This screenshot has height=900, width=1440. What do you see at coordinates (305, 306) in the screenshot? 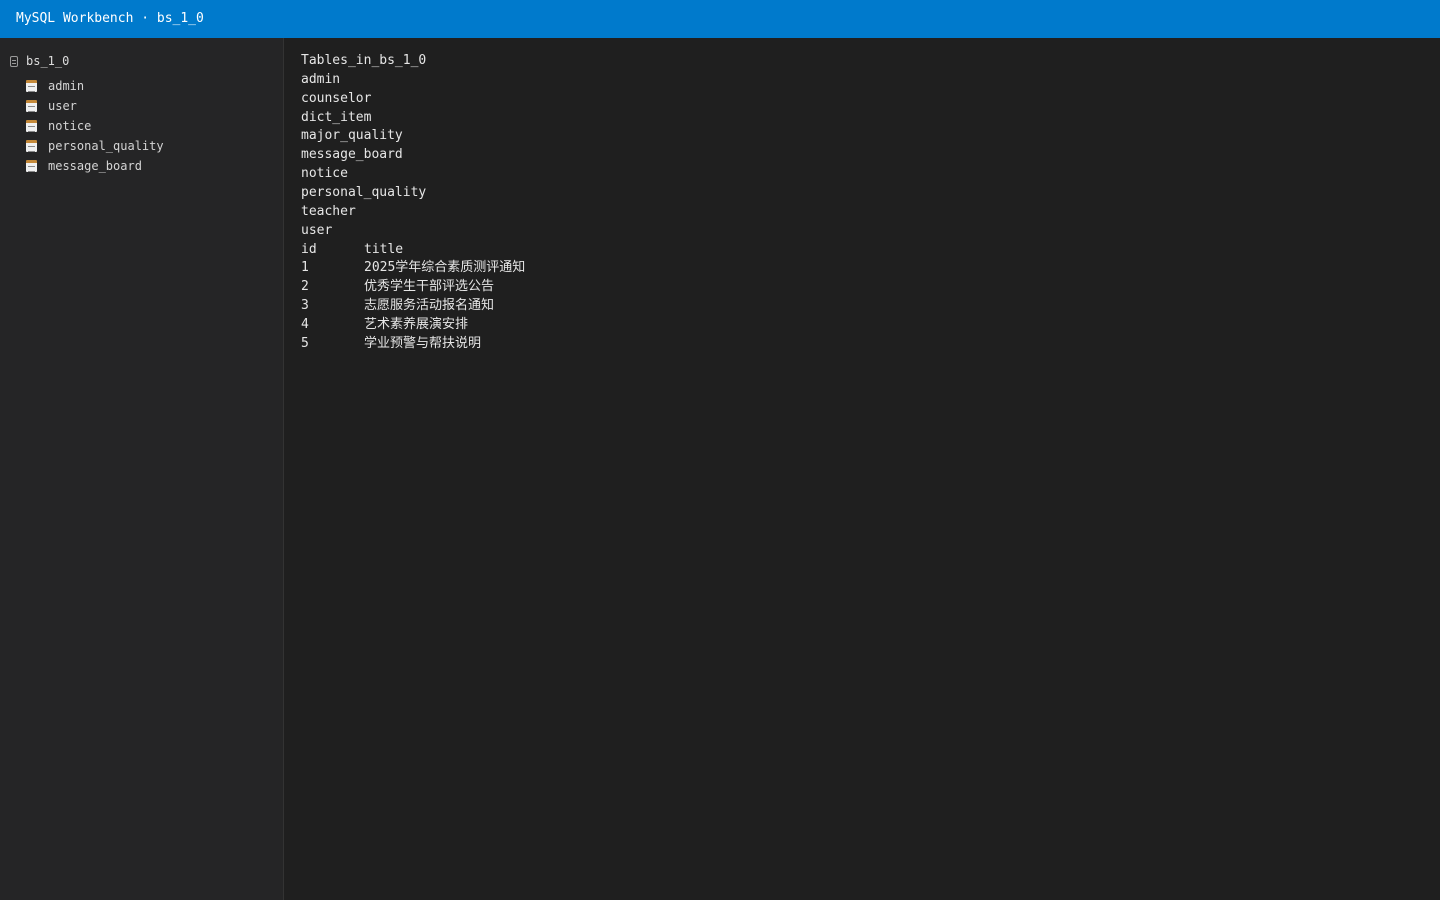
I see `cell-id: 3` at bounding box center [305, 306].